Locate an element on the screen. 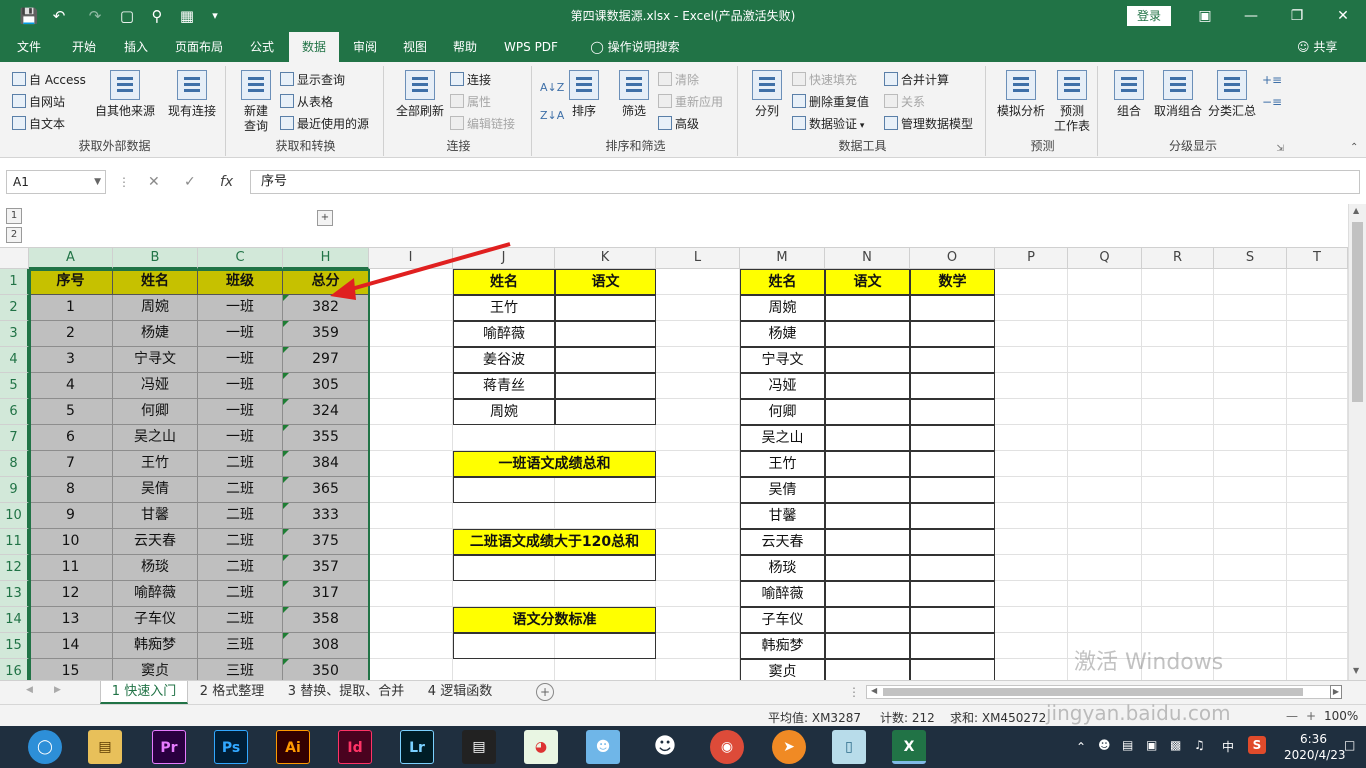 The height and width of the screenshot is (768, 1366). chinese-score-standard-result is located at coordinates (554, 646).